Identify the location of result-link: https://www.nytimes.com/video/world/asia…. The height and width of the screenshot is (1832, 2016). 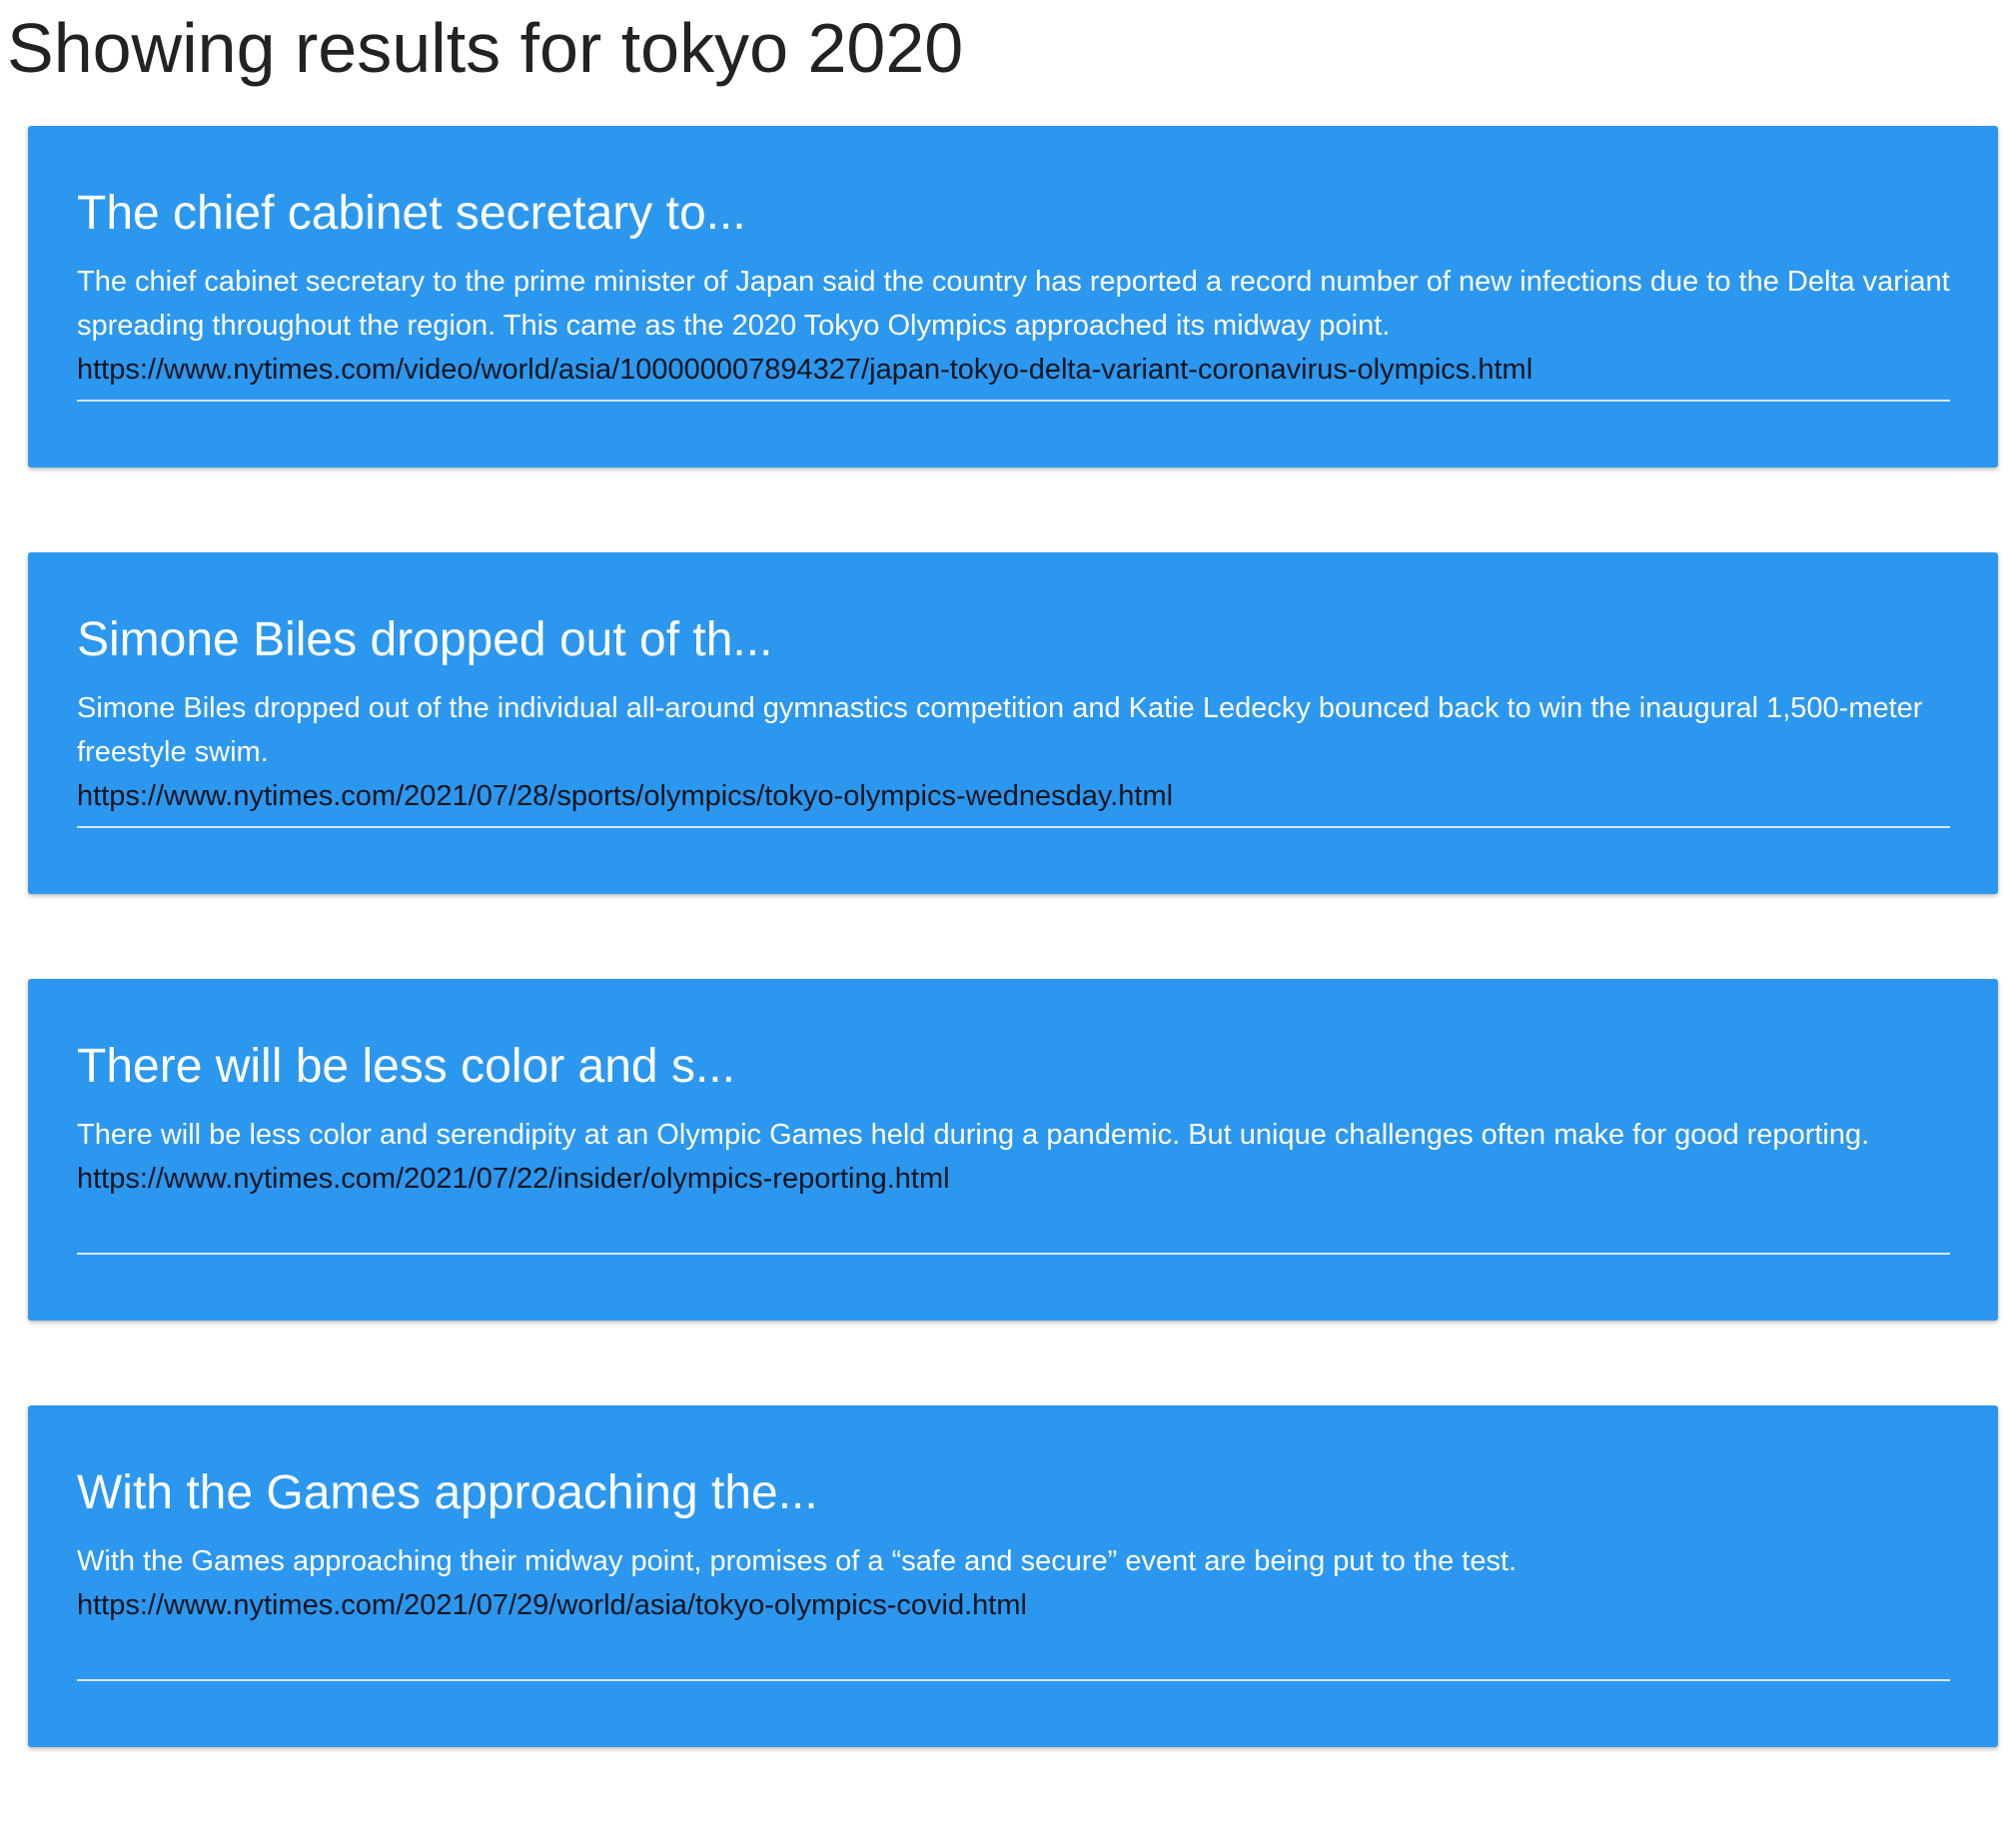
(1013, 370).